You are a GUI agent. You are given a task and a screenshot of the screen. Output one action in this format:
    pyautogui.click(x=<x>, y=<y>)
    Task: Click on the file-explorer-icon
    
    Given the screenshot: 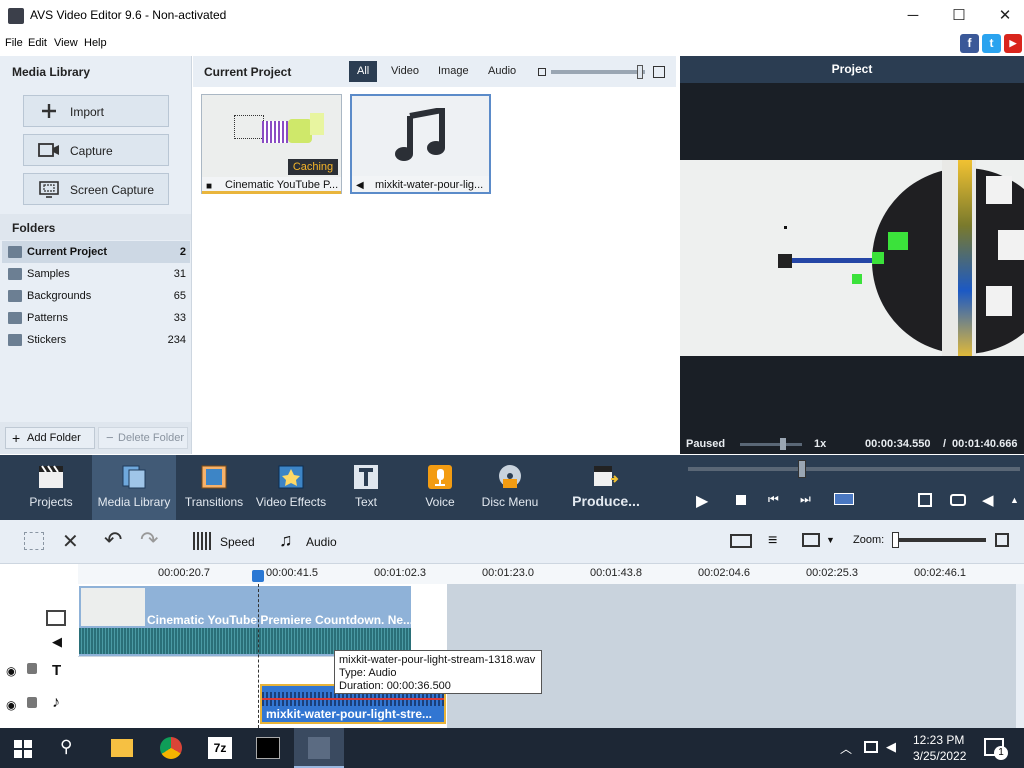 What is the action you would take?
    pyautogui.click(x=122, y=748)
    